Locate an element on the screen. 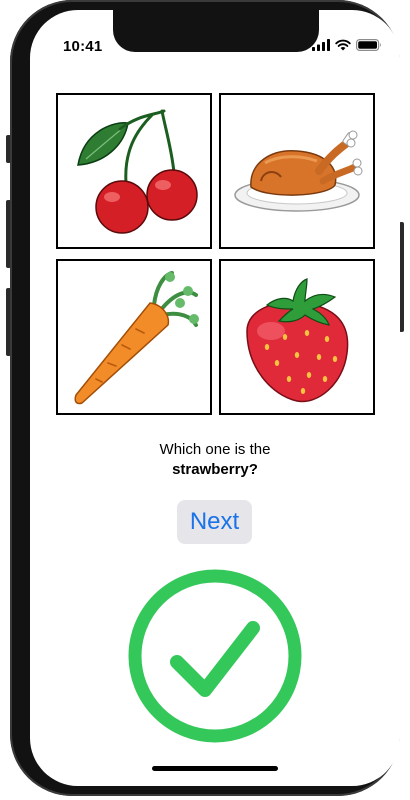  status-time: 10:41 is located at coordinates (83, 46).